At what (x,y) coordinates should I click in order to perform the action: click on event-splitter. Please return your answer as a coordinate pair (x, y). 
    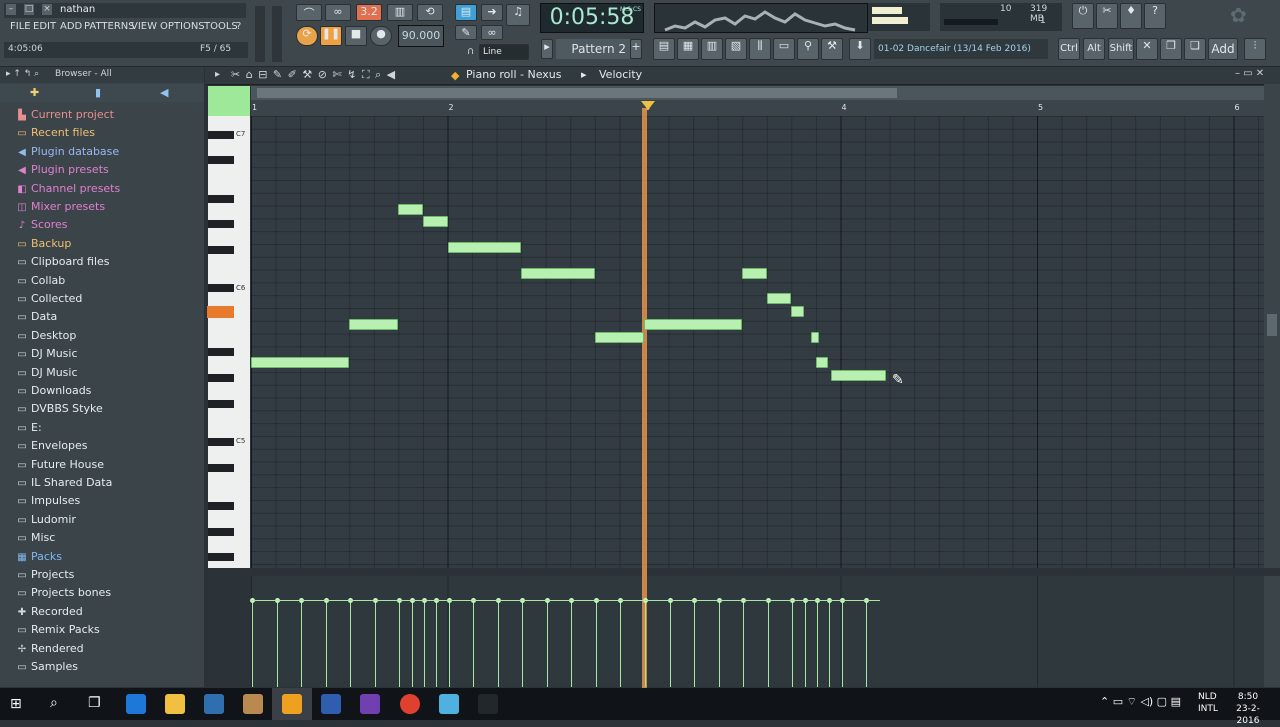
    Looking at the image, I should click on (765, 572).